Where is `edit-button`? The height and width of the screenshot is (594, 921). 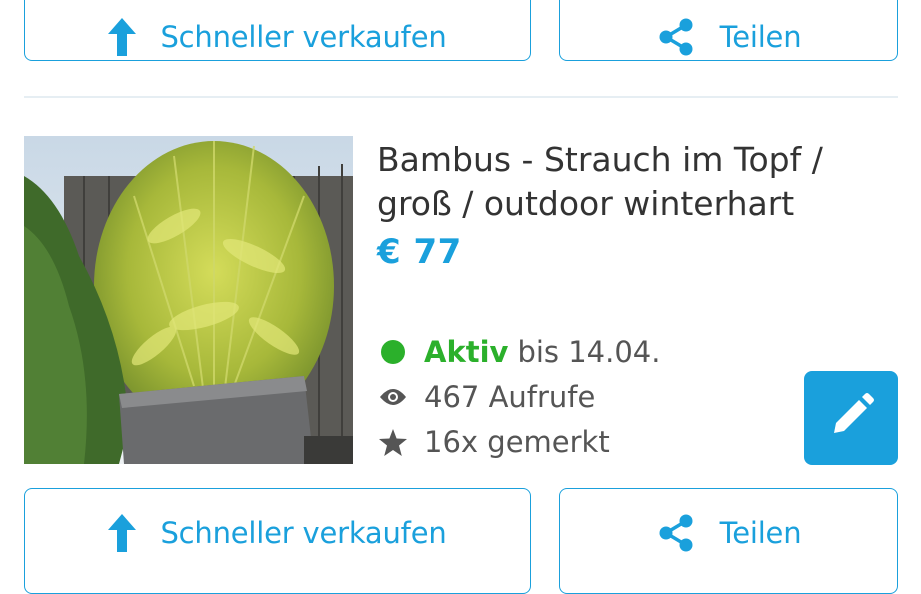 edit-button is located at coordinates (851, 418).